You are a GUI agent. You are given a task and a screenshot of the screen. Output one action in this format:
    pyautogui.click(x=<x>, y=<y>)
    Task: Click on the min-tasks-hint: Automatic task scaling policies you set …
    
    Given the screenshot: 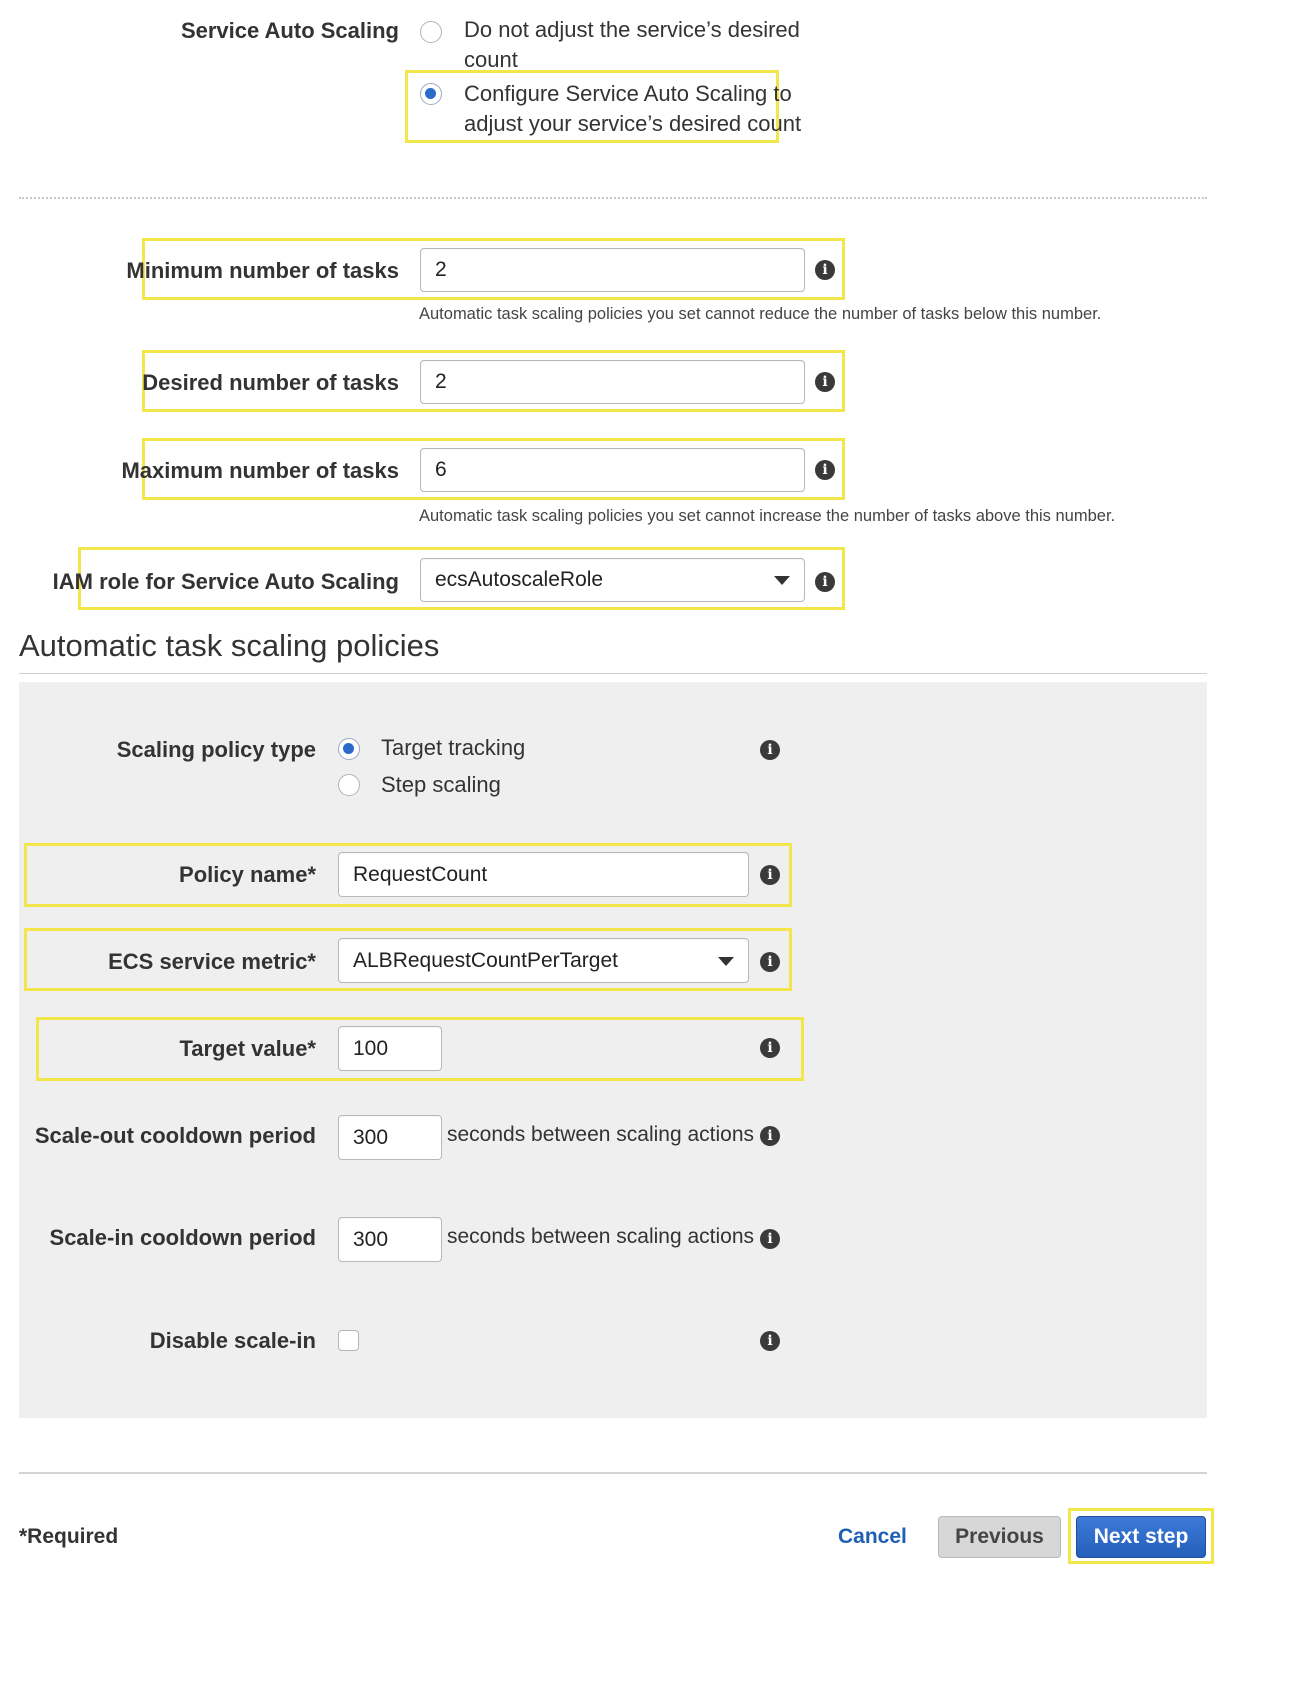 What is the action you would take?
    pyautogui.click(x=760, y=314)
    